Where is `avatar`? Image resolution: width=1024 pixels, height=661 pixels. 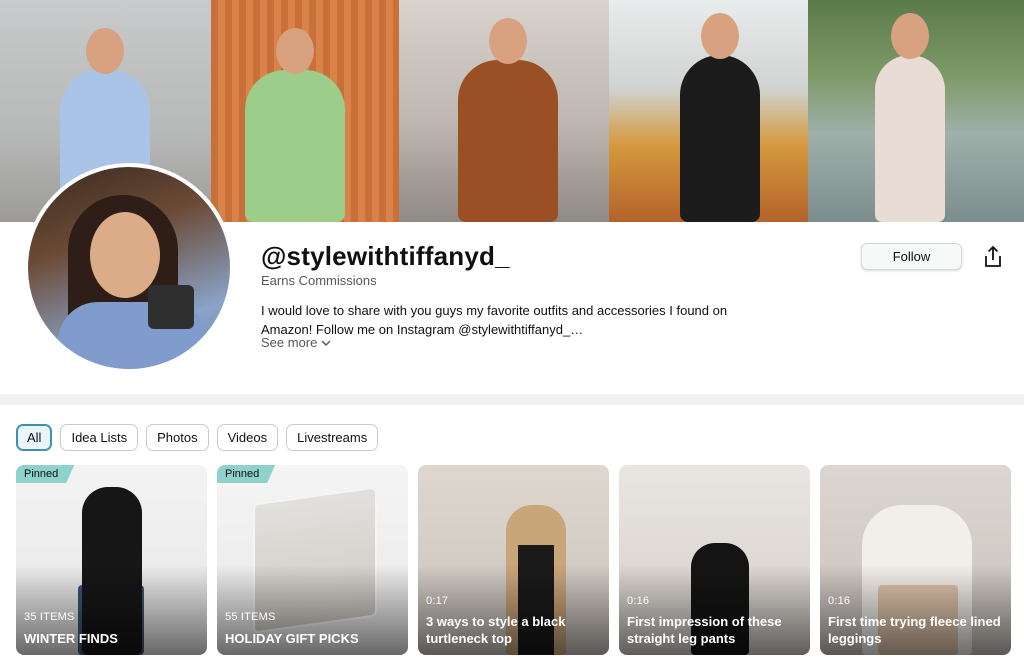 avatar is located at coordinates (129, 268).